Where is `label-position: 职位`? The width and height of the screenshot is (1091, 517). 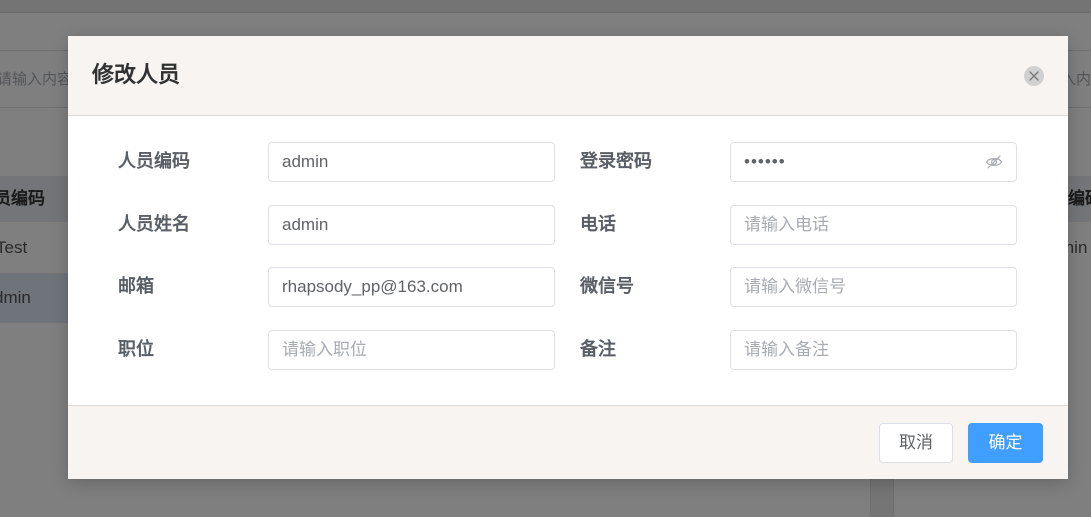 label-position: 职位 is located at coordinates (136, 349).